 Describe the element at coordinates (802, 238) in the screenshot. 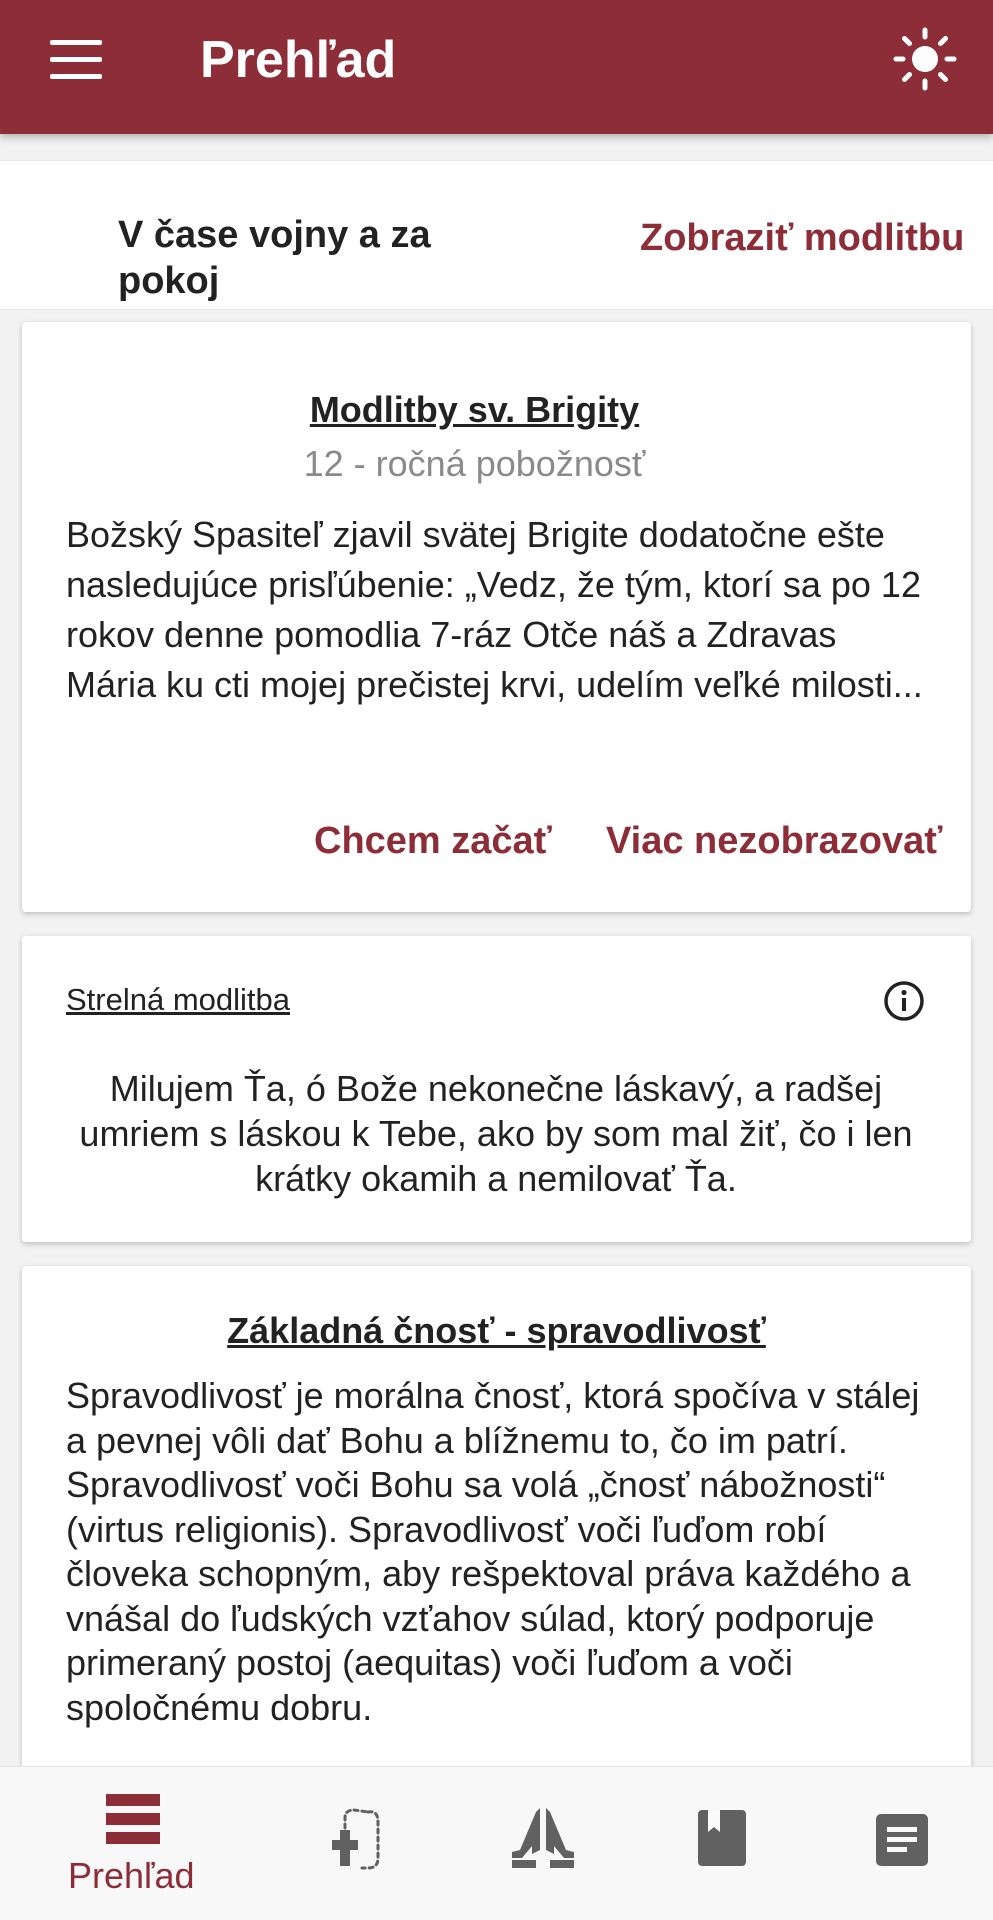

I see `show-prayer-link: Zobraziť modlitbu` at that location.